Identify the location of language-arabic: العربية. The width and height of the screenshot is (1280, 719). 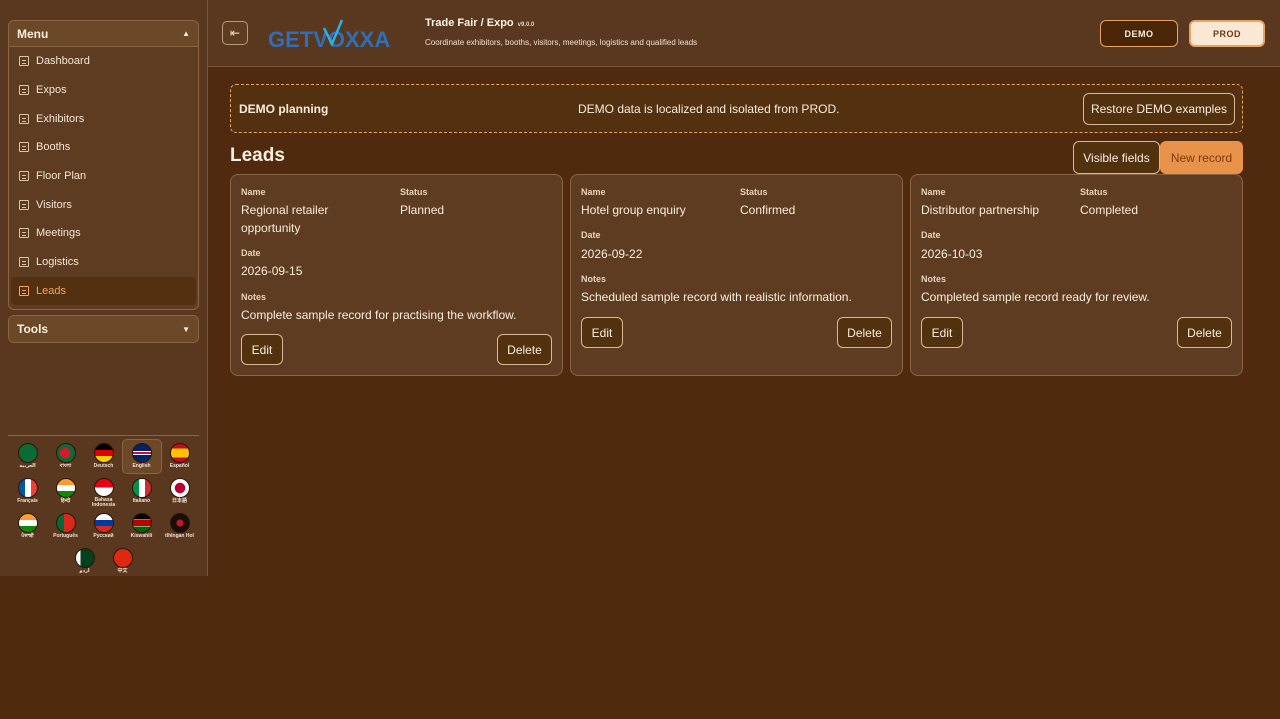
(28, 456).